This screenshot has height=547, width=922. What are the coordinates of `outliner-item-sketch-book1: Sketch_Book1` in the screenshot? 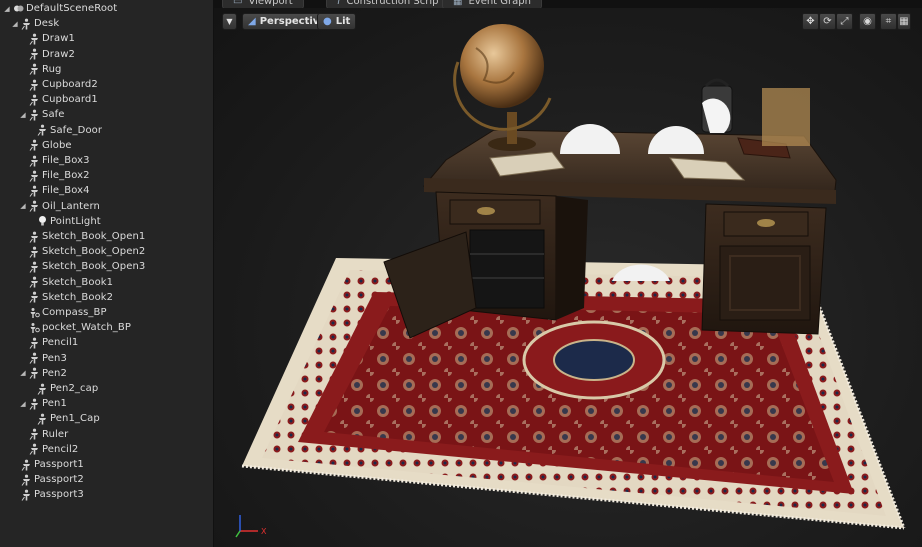 It's located at (106, 282).